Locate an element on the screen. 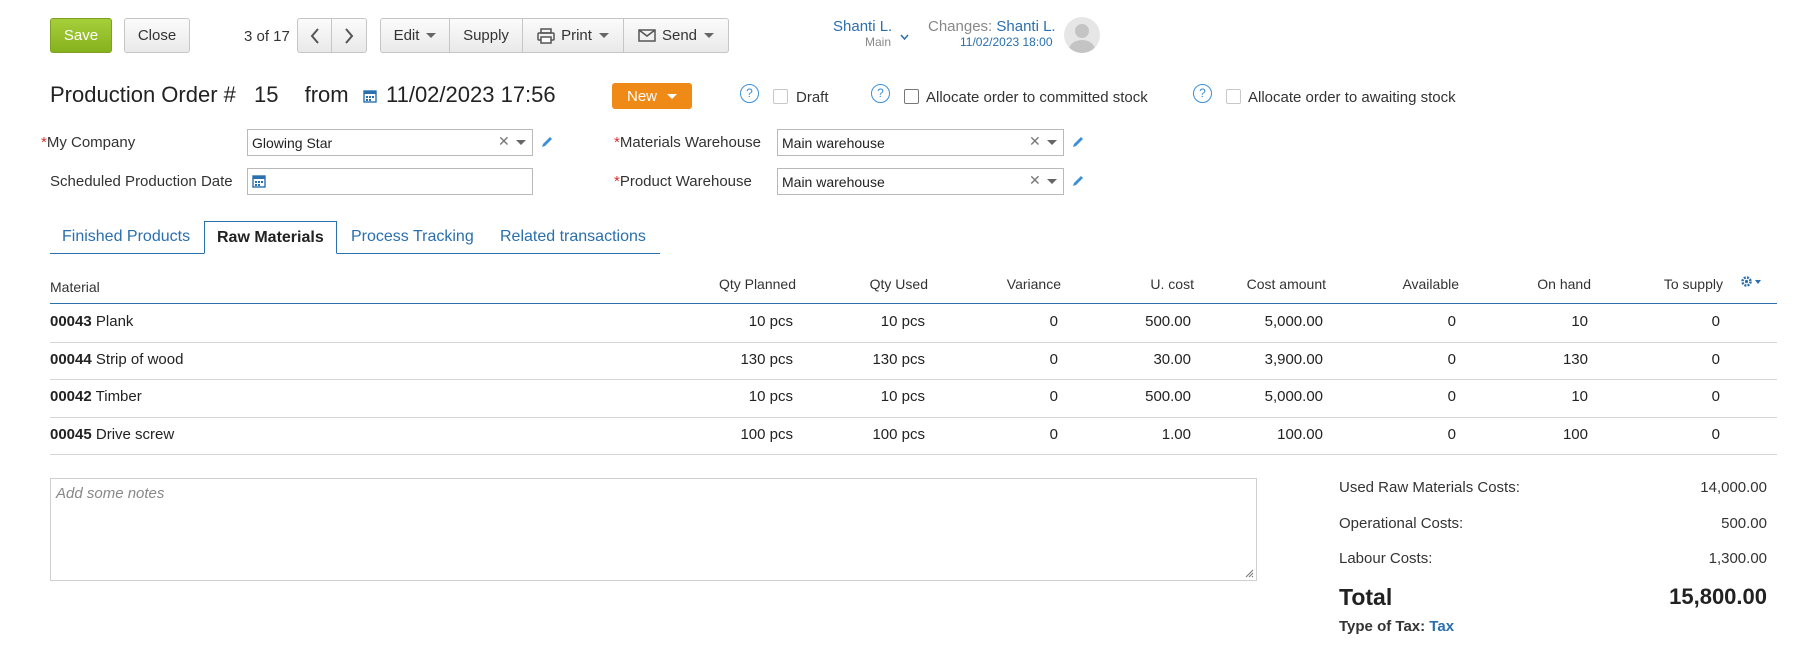 Image resolution: width=1815 pixels, height=660 pixels. from-label: from is located at coordinates (326, 94).